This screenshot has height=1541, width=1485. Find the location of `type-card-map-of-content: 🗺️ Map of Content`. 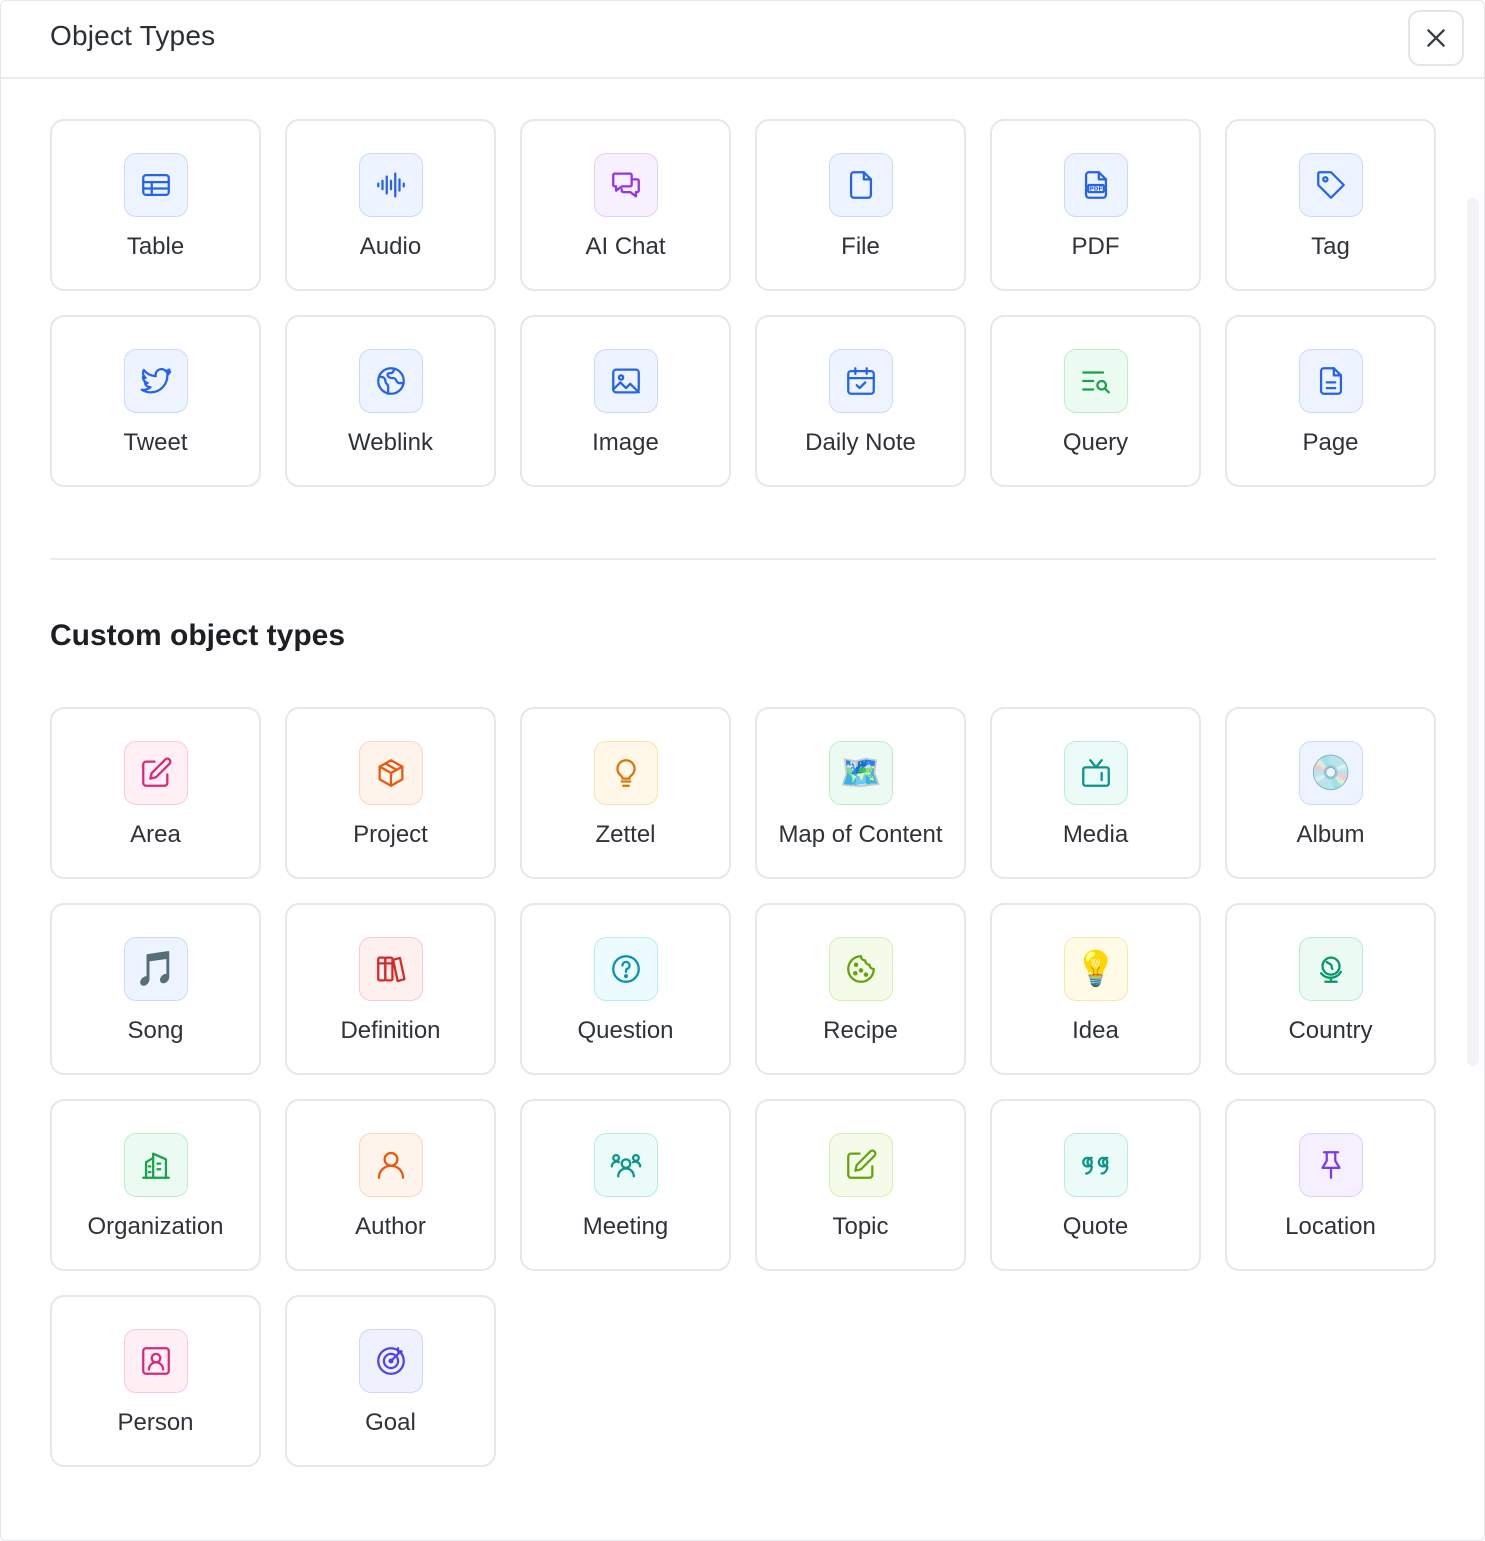

type-card-map-of-content: 🗺️ Map of Content is located at coordinates (860, 793).